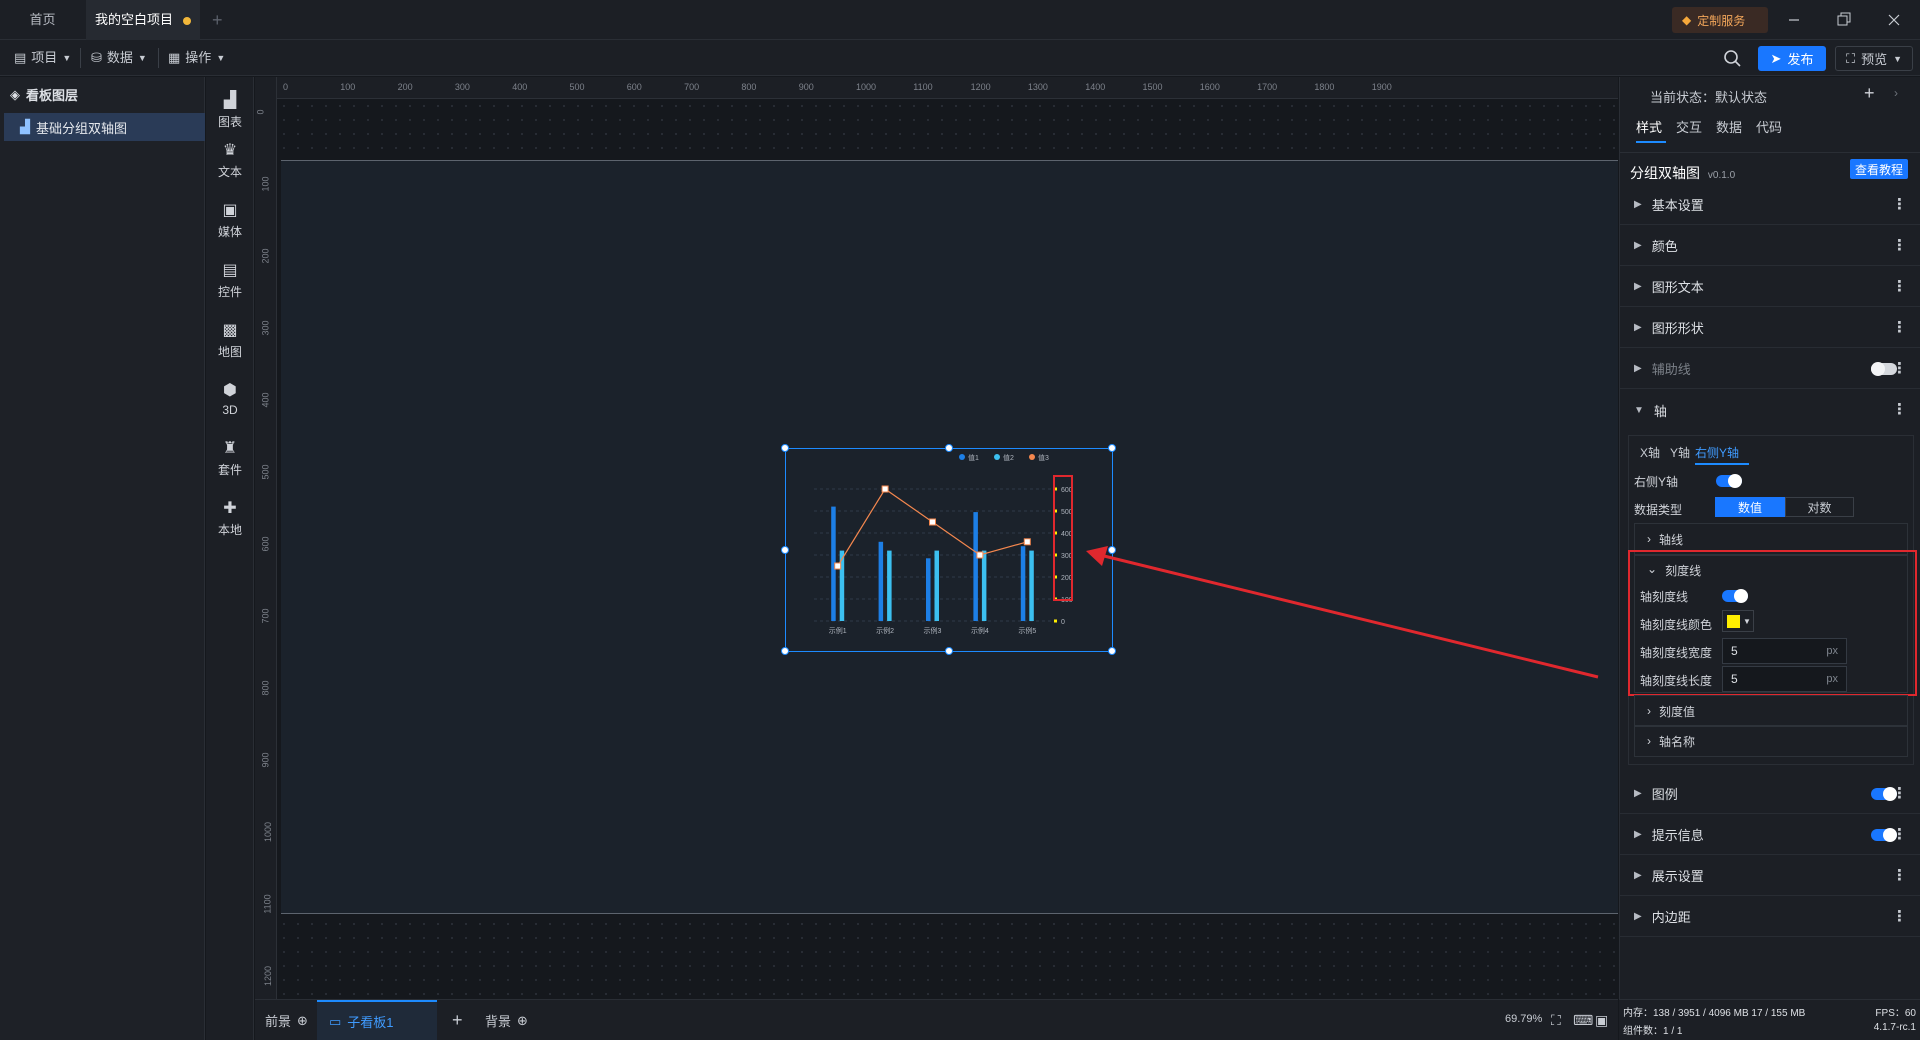 This screenshot has width=1920, height=1040. I want to click on layer-item: ▟ 基础分组双轴图, so click(104, 127).